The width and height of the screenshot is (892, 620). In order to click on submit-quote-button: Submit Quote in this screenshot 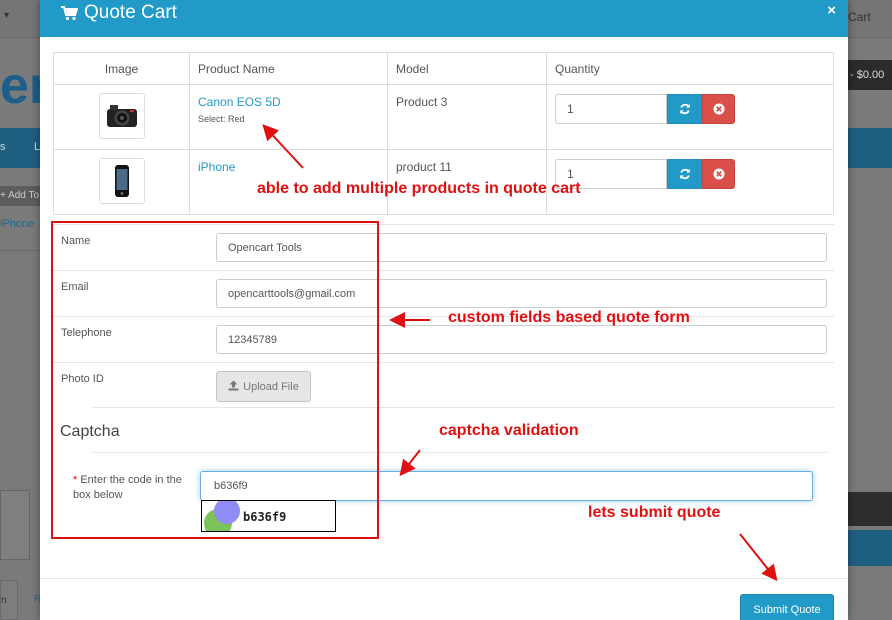, I will do `click(787, 607)`.